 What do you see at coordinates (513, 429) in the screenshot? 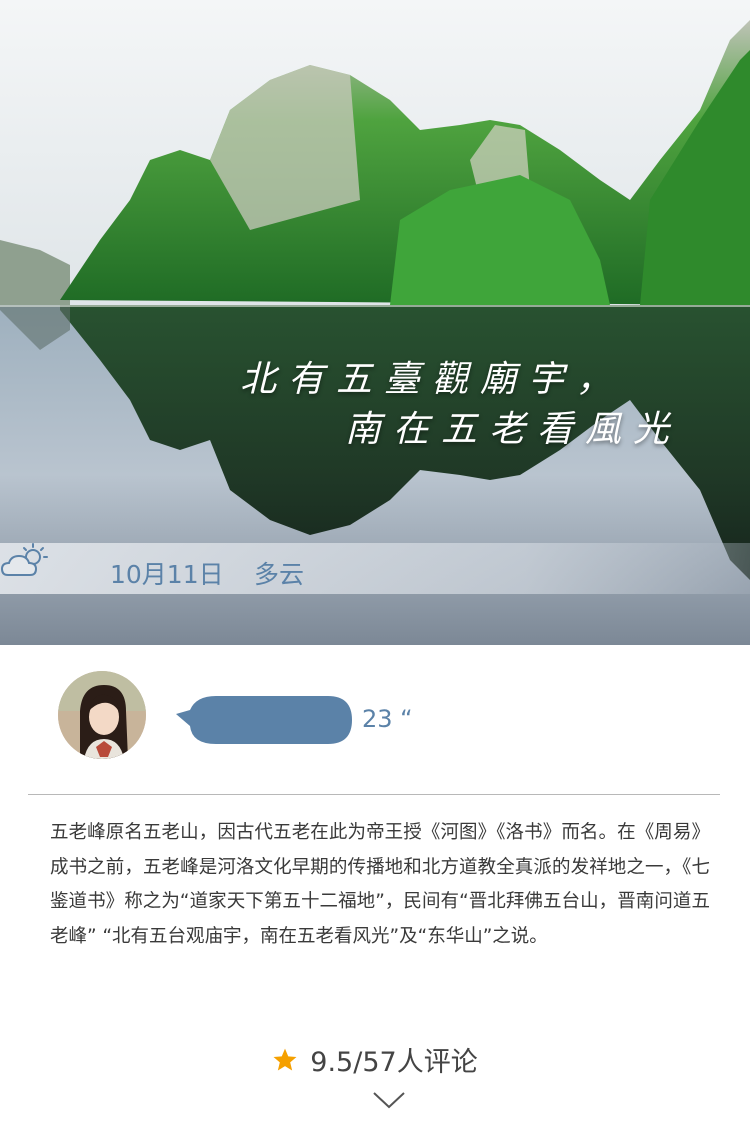
I see `poem-line-2: 南在五老看風光` at bounding box center [513, 429].